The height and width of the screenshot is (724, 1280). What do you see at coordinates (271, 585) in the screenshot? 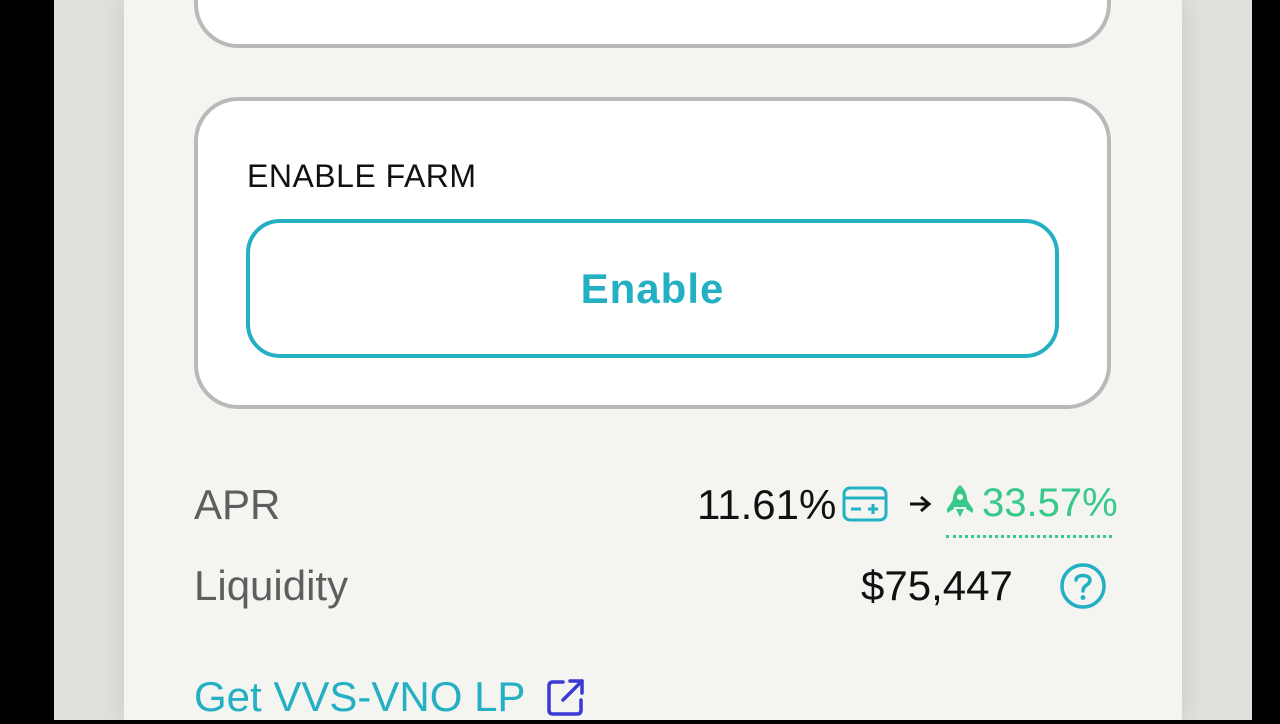
I see `liquidity-label: Liquidity` at bounding box center [271, 585].